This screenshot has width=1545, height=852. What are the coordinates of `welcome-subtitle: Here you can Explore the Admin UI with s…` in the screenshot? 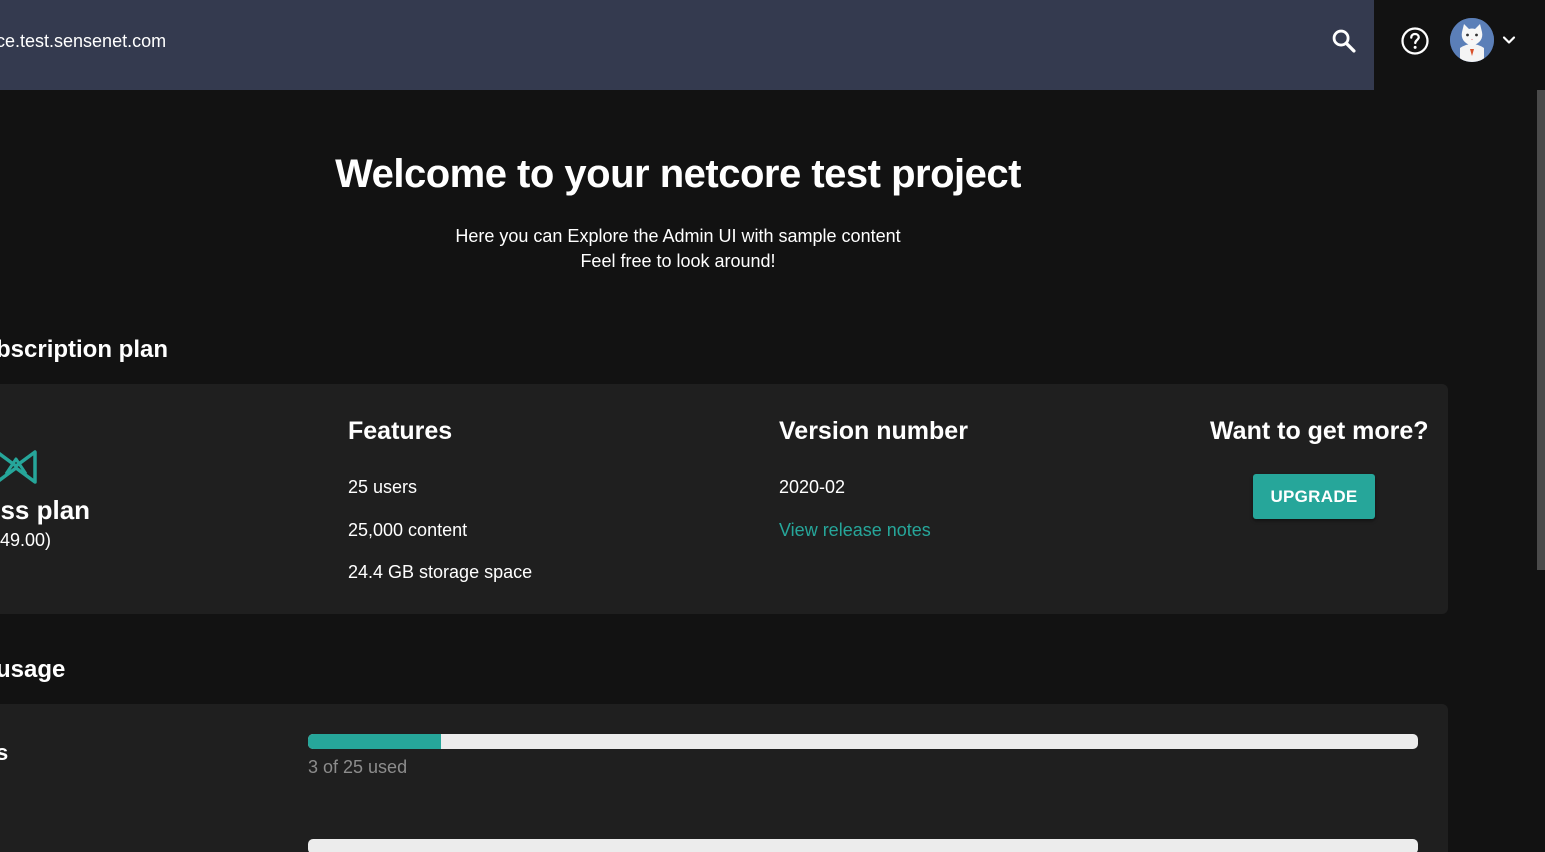 It's located at (678, 236).